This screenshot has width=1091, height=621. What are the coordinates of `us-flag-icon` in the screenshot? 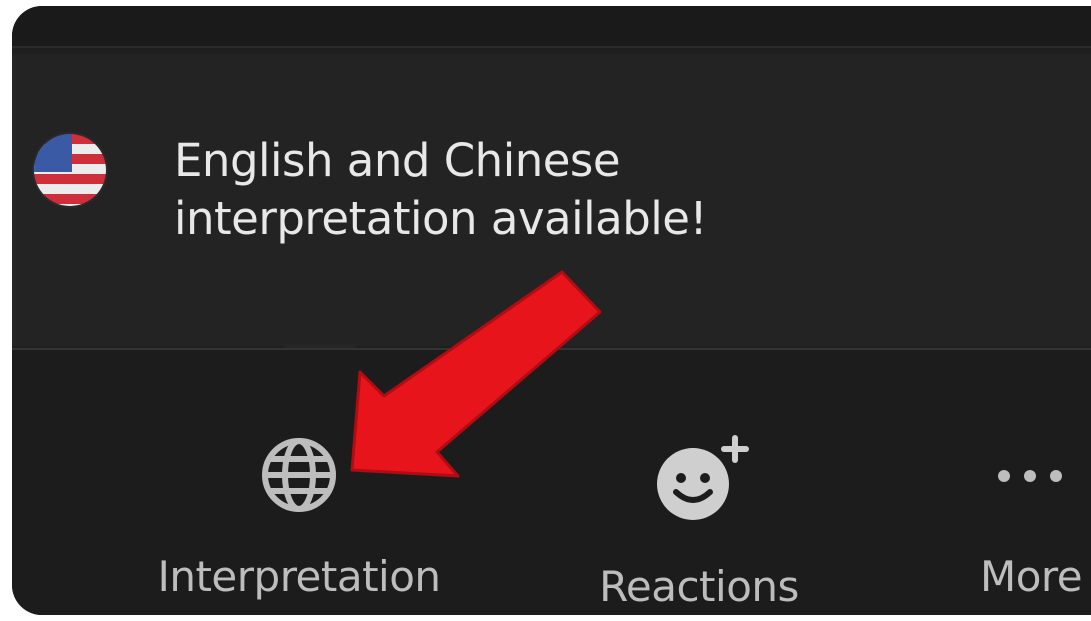 It's located at (70, 170).